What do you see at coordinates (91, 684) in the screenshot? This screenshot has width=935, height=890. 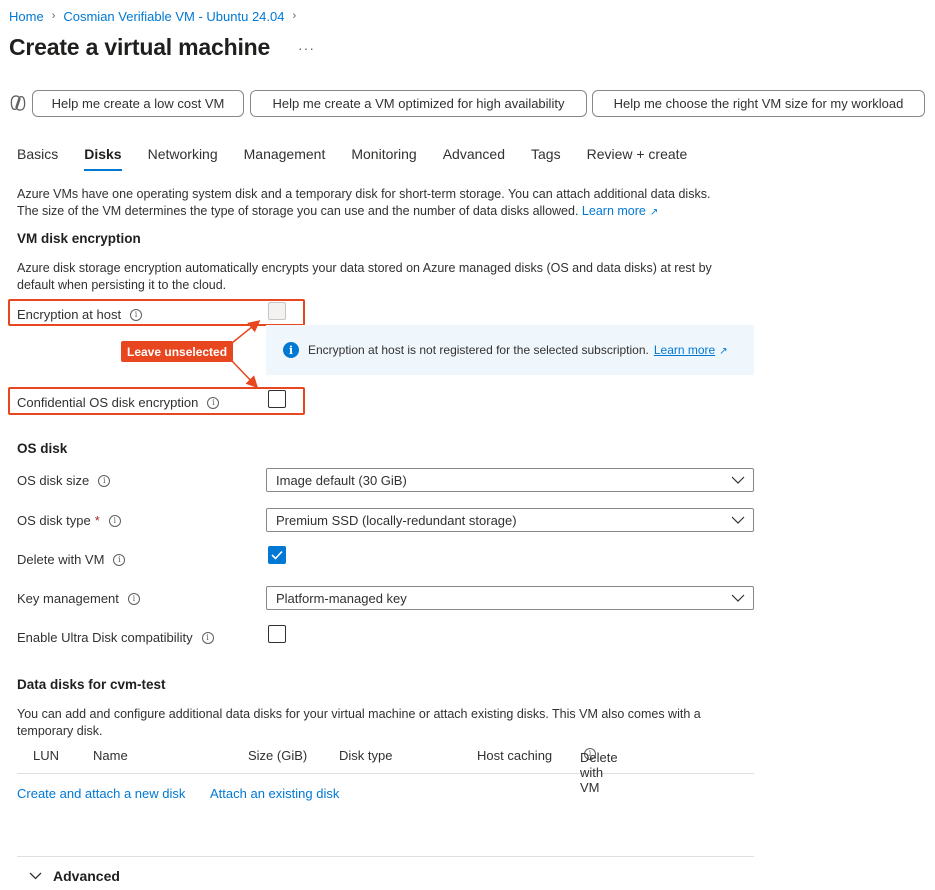 I see `data-disks-heading: Data disks for cvm-test` at bounding box center [91, 684].